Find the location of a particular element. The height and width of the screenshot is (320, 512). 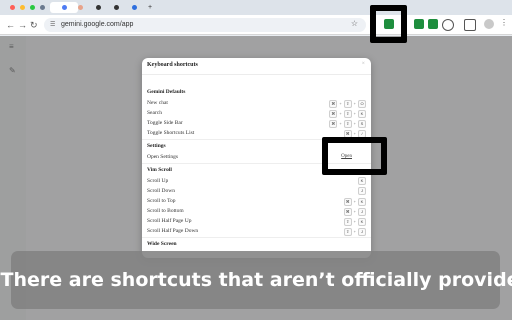

address-bar: ☰ gemini.google.com/app ☆ is located at coordinates (205, 25).